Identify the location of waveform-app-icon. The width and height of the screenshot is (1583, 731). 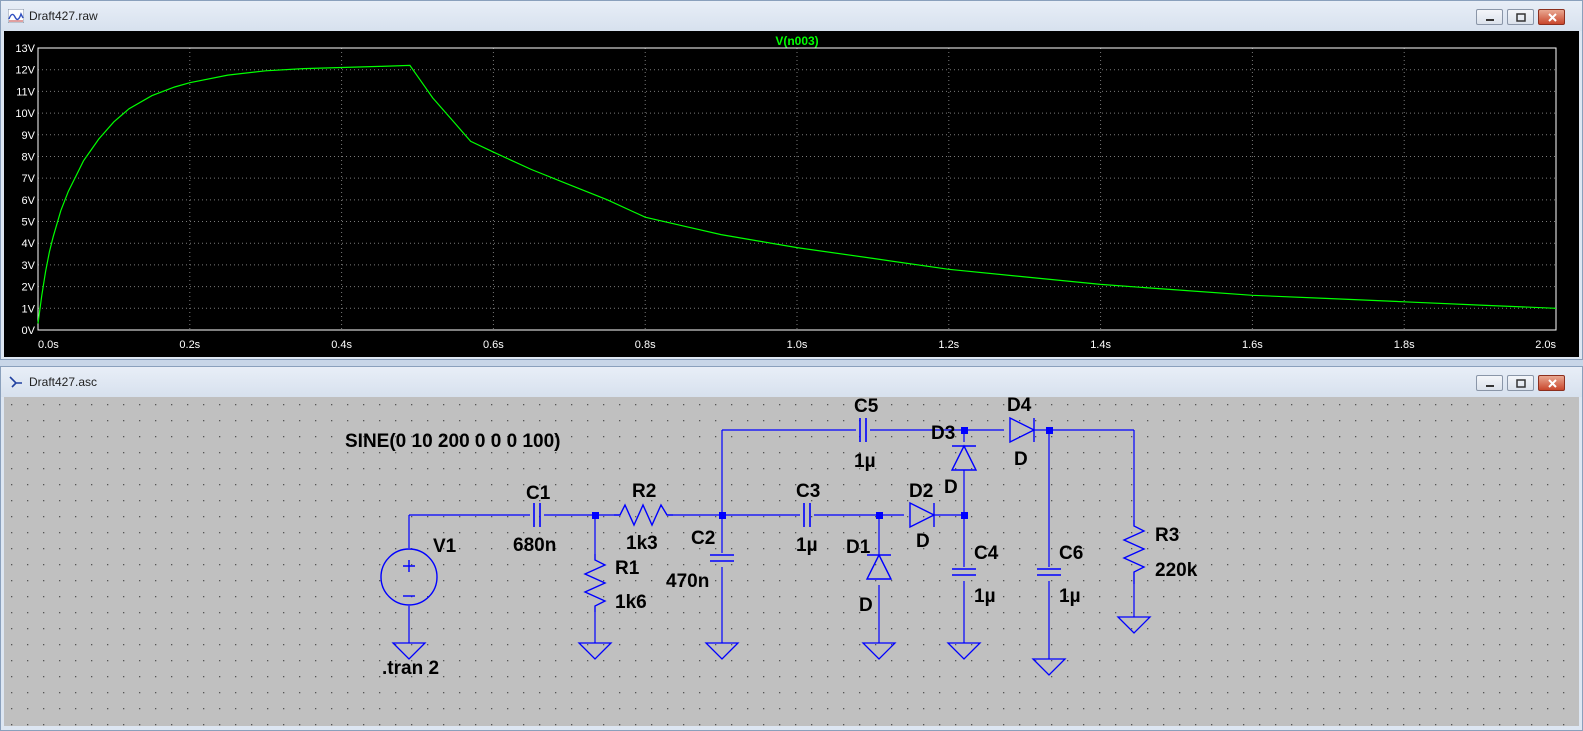
(16, 16).